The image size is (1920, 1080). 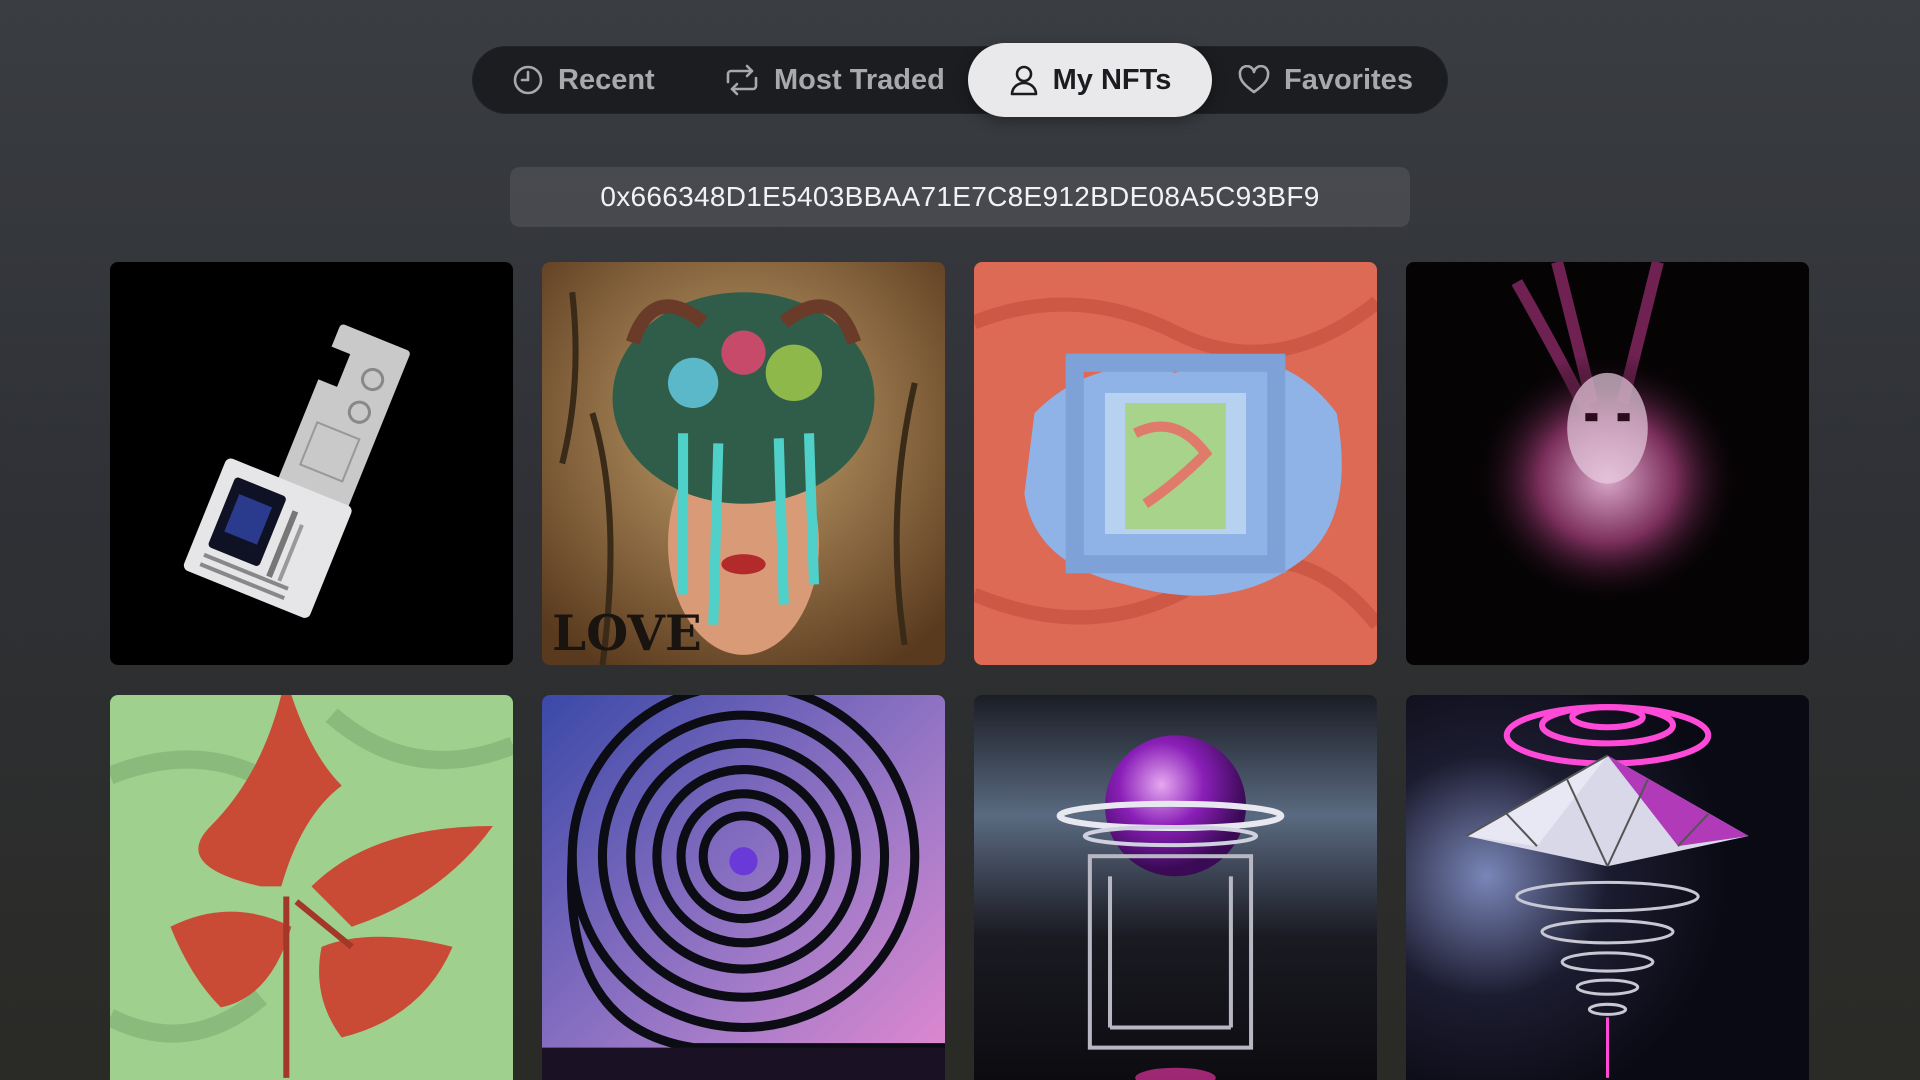 I want to click on nft-artwork-sphere-stand, so click(x=1175, y=887).